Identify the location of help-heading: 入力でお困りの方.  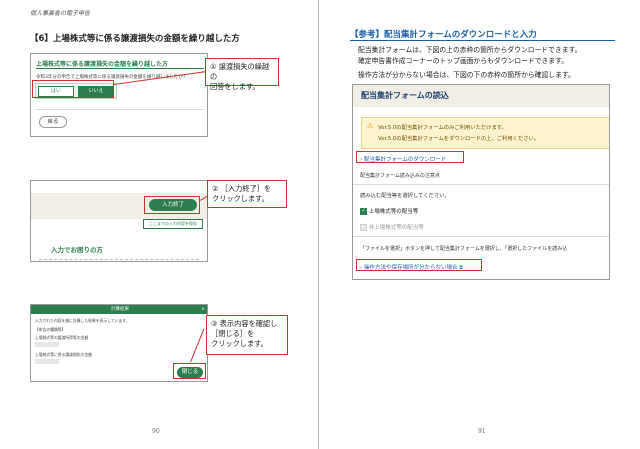
(77, 250).